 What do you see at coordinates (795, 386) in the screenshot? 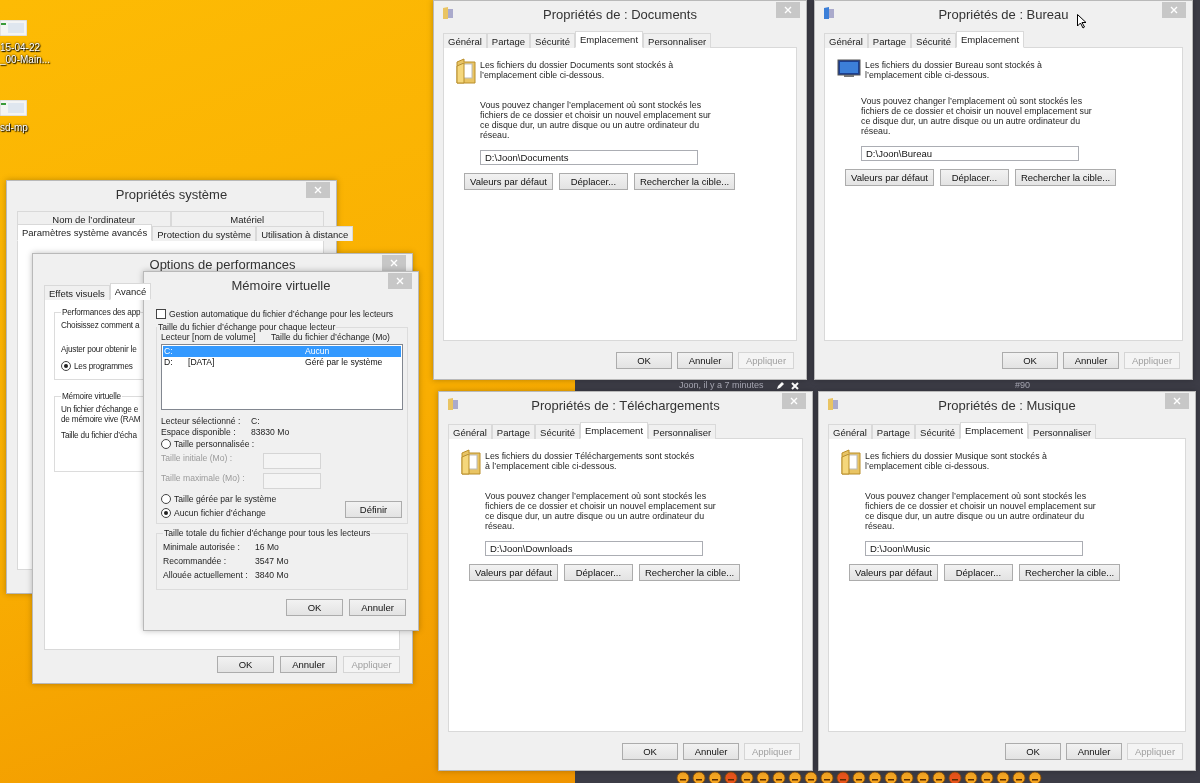
I see `delete-icon` at bounding box center [795, 386].